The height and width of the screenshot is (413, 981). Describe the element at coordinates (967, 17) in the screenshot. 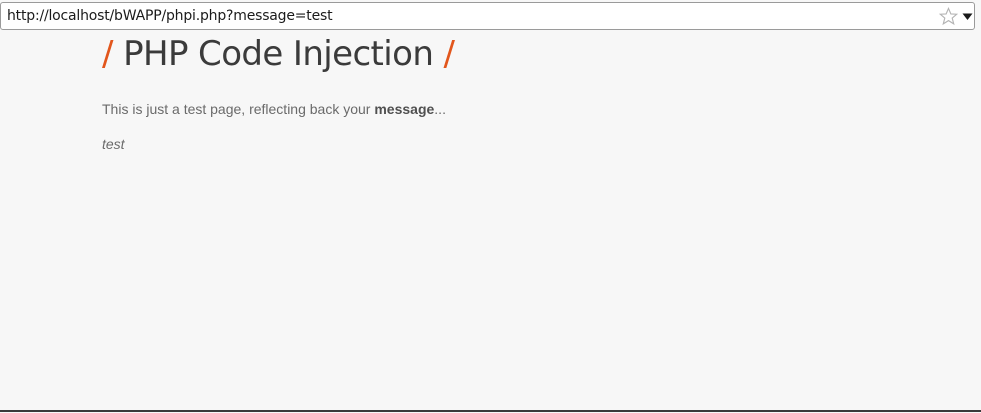

I see `dropdown-arrow-icon` at that location.